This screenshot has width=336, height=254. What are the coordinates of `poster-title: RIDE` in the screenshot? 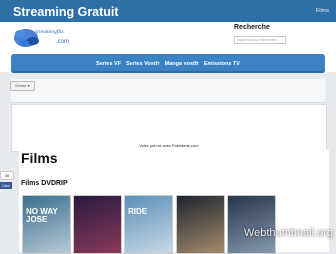 It's located at (138, 211).